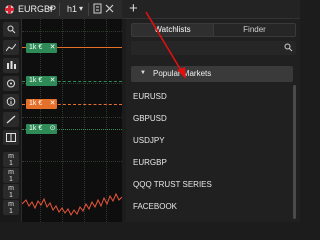 The width and height of the screenshot is (320, 240). What do you see at coordinates (211, 207) in the screenshot?
I see `market-item: FACEBOOK` at bounding box center [211, 207].